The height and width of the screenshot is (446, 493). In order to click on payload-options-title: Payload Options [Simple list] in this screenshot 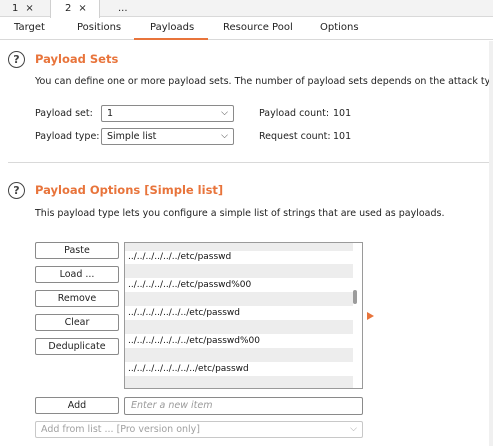, I will do `click(129, 190)`.